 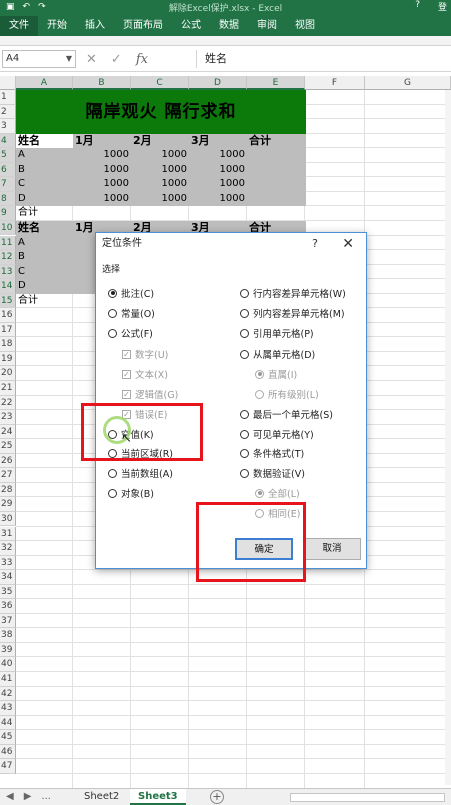 What do you see at coordinates (160, 141) in the screenshot?
I see `header-cell: 2月` at bounding box center [160, 141].